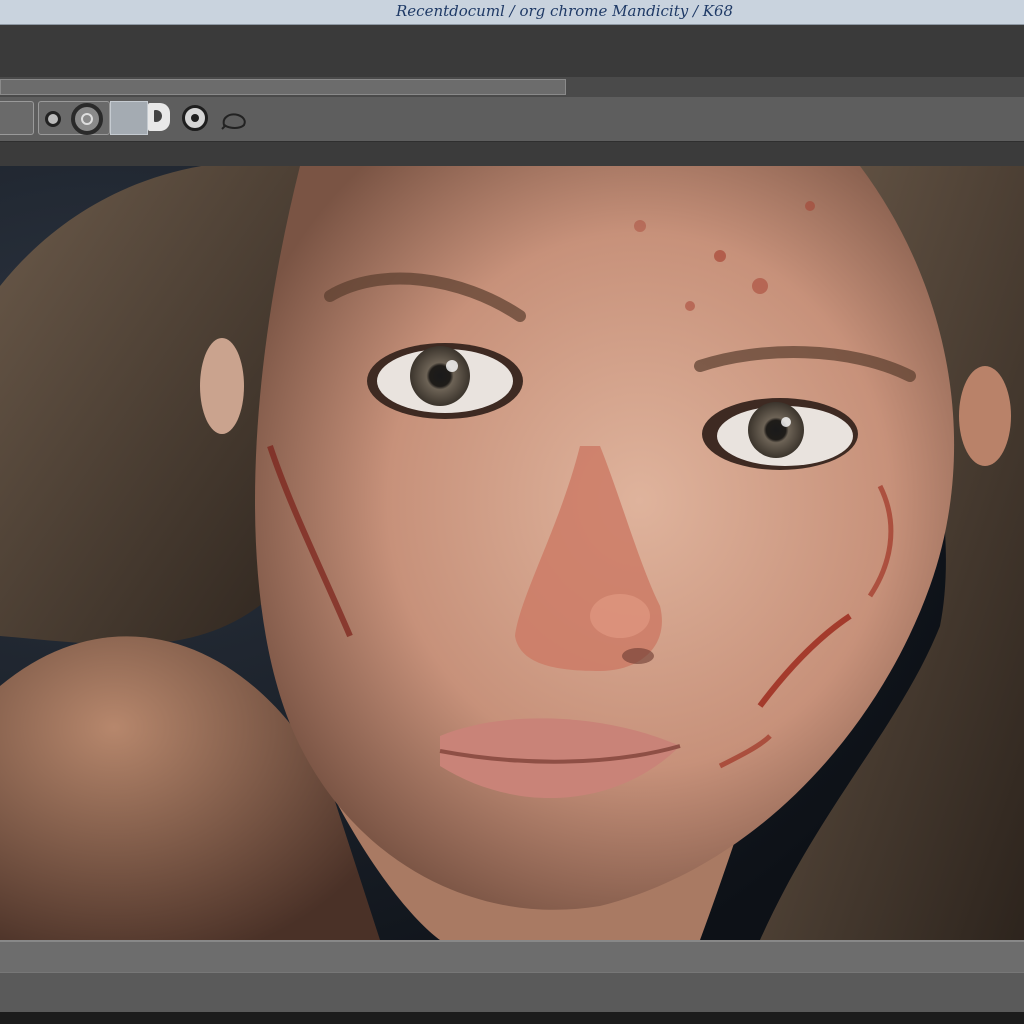 The height and width of the screenshot is (1024, 1024). I want to click on camera-icon, so click(53, 119).